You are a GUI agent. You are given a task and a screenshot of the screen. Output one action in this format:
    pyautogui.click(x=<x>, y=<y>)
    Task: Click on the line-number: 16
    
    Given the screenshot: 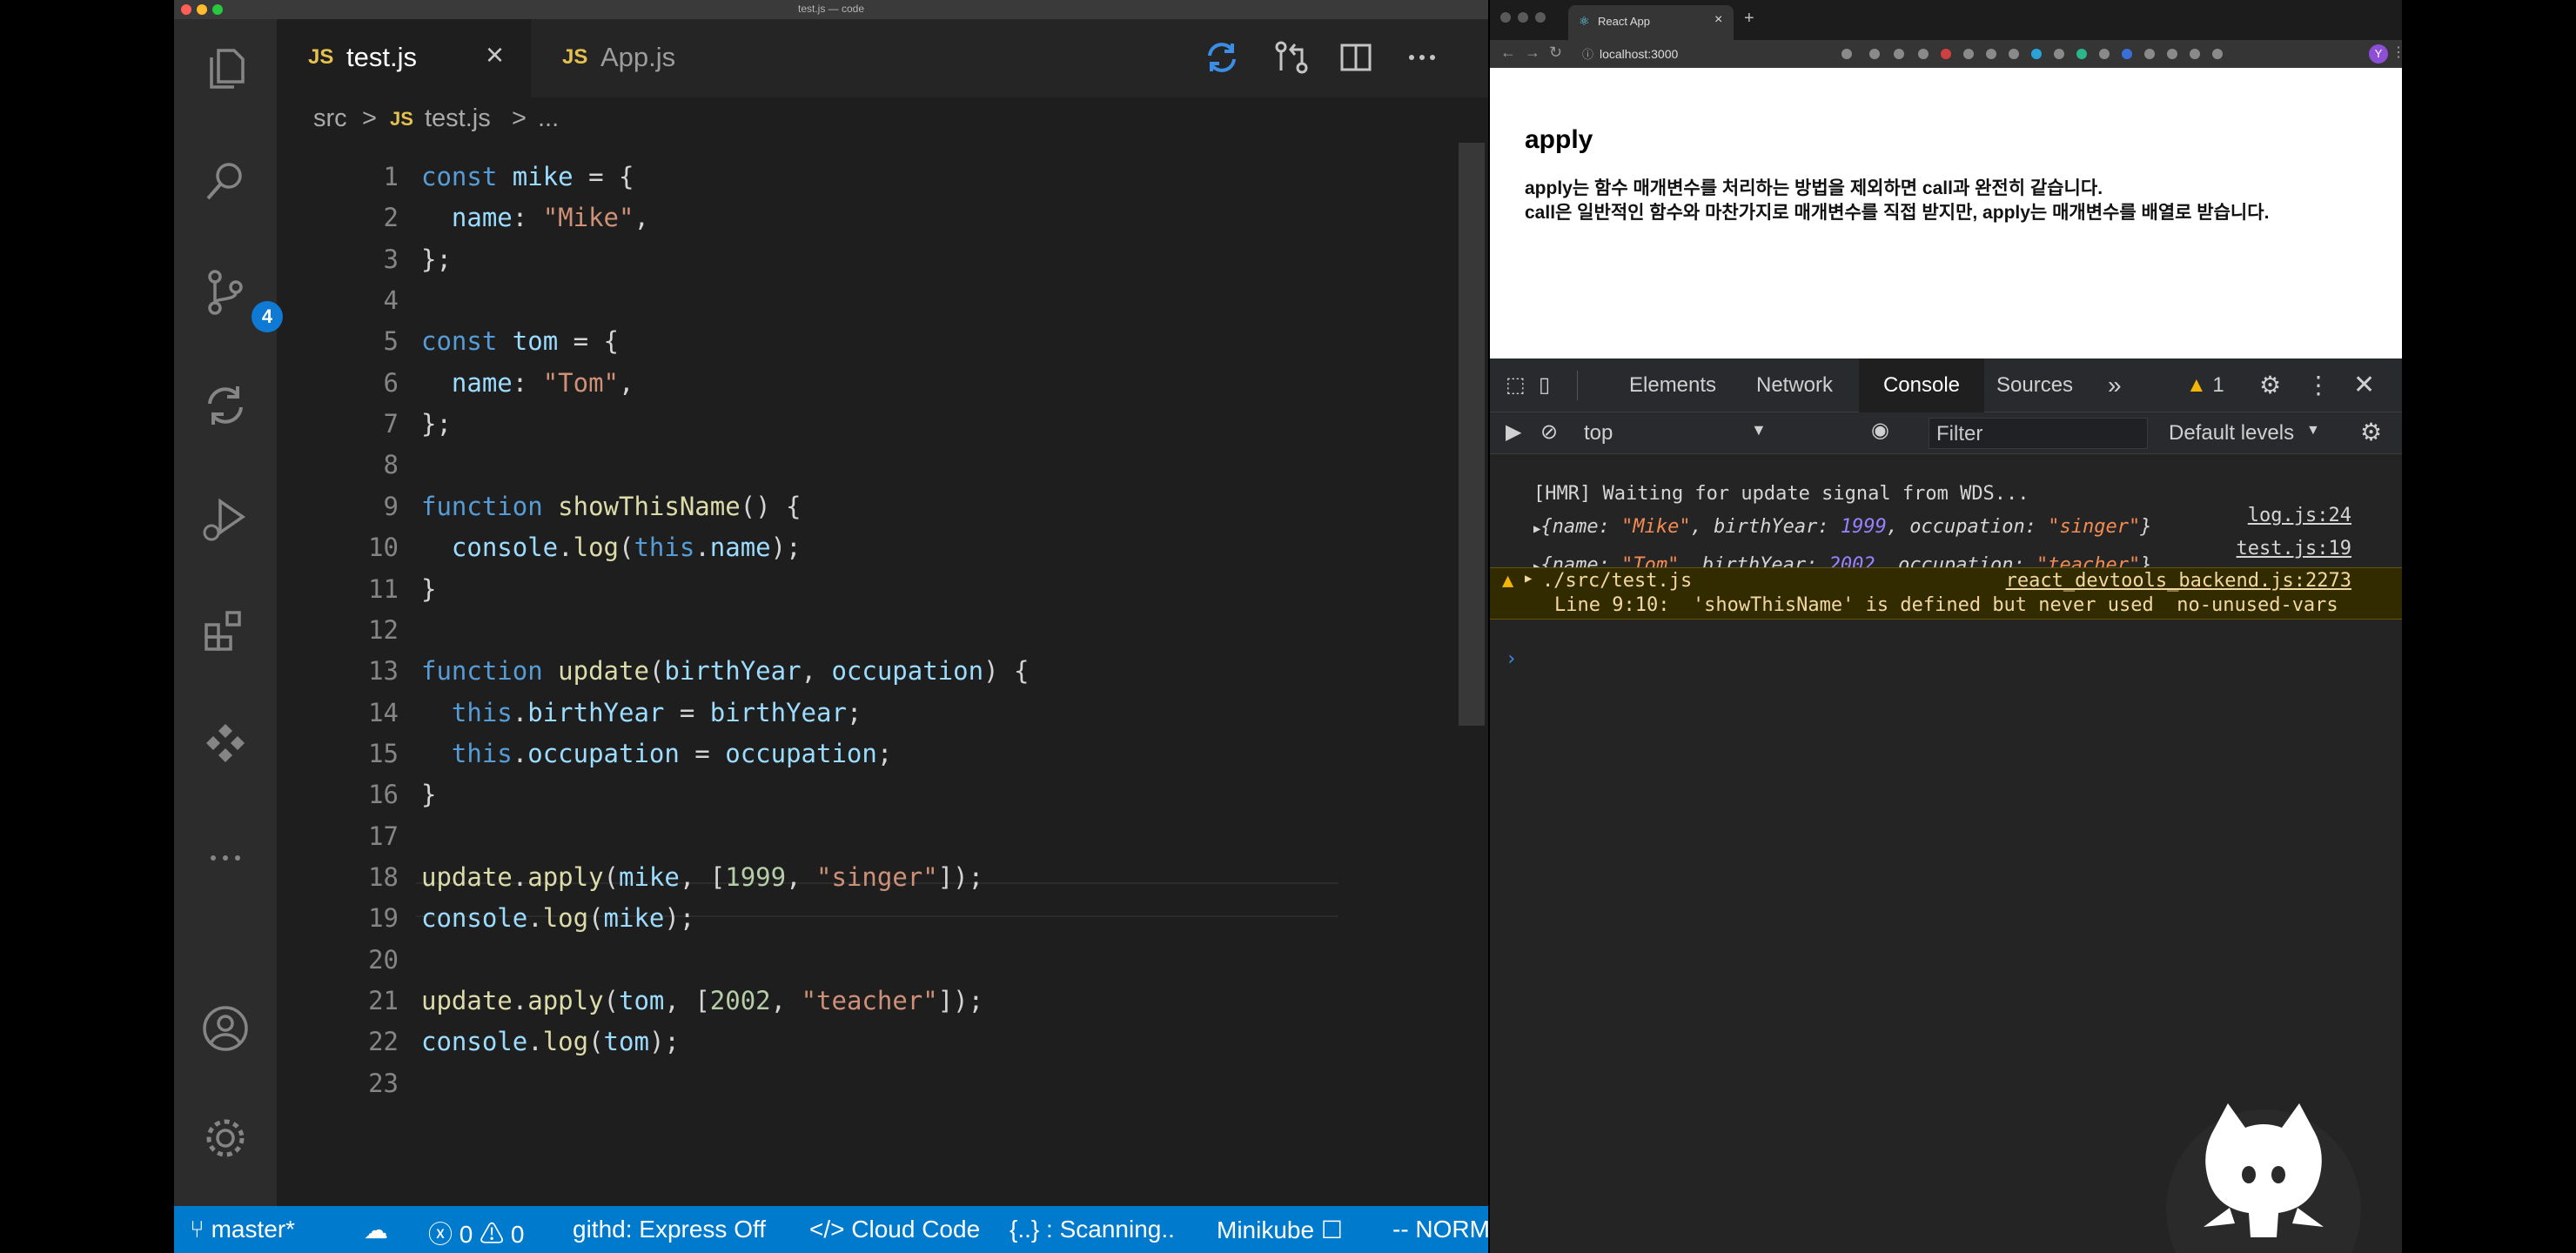 What is the action you would take?
    pyautogui.click(x=383, y=794)
    